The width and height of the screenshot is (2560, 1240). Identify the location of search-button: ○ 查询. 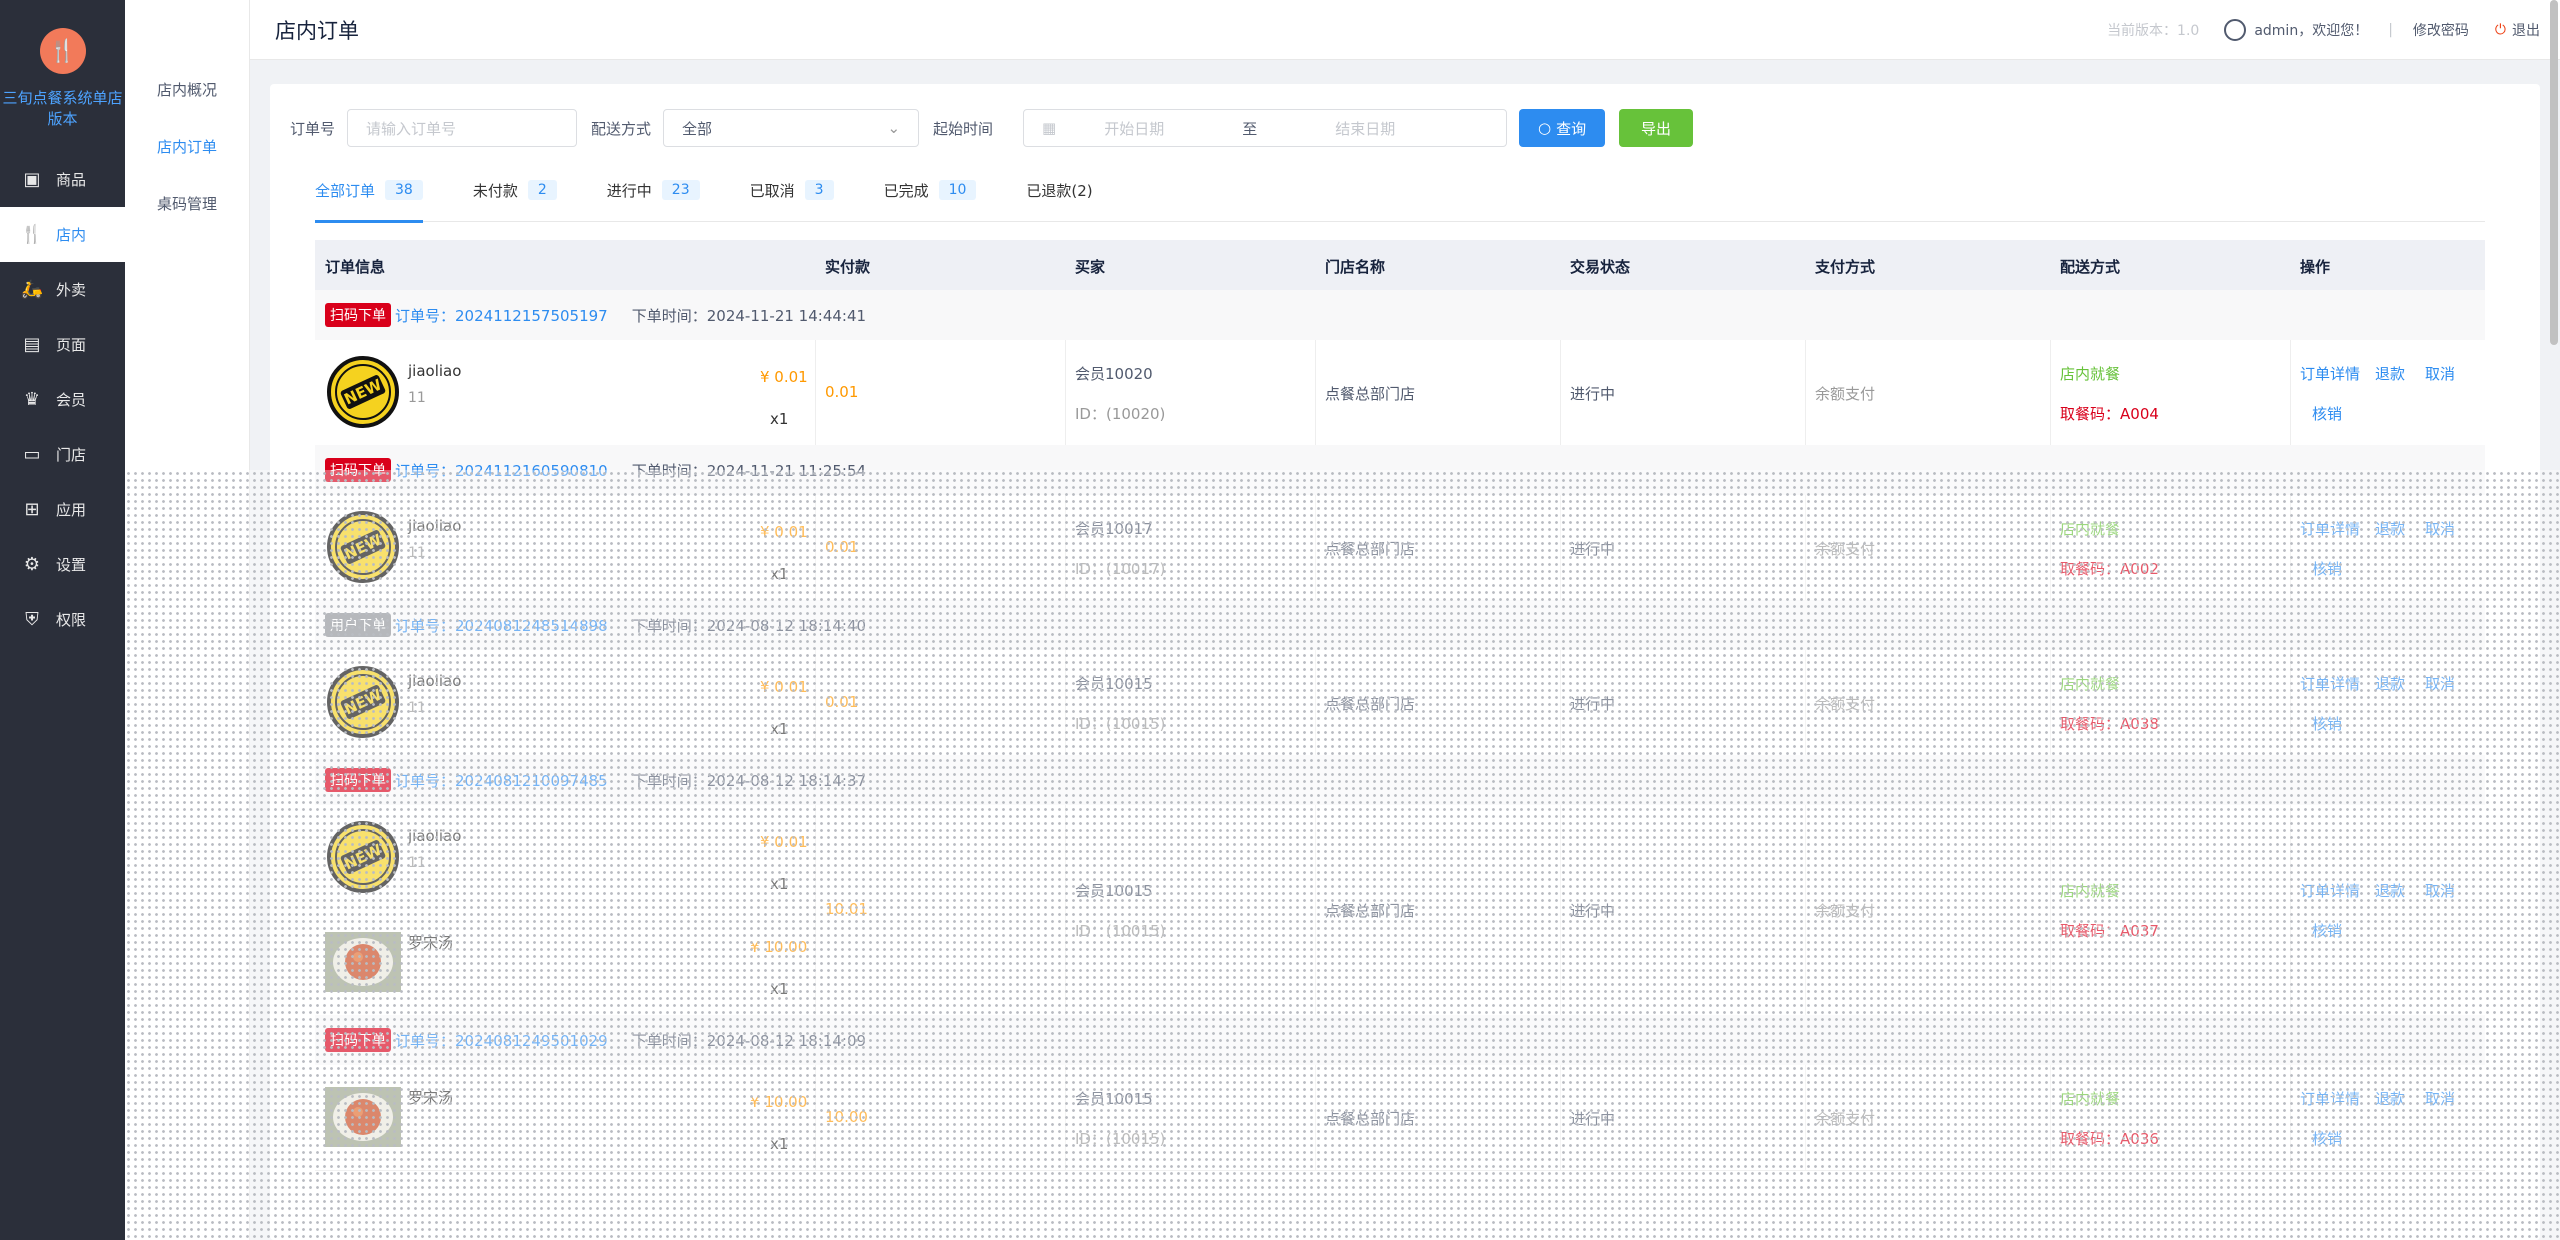
(1562, 128).